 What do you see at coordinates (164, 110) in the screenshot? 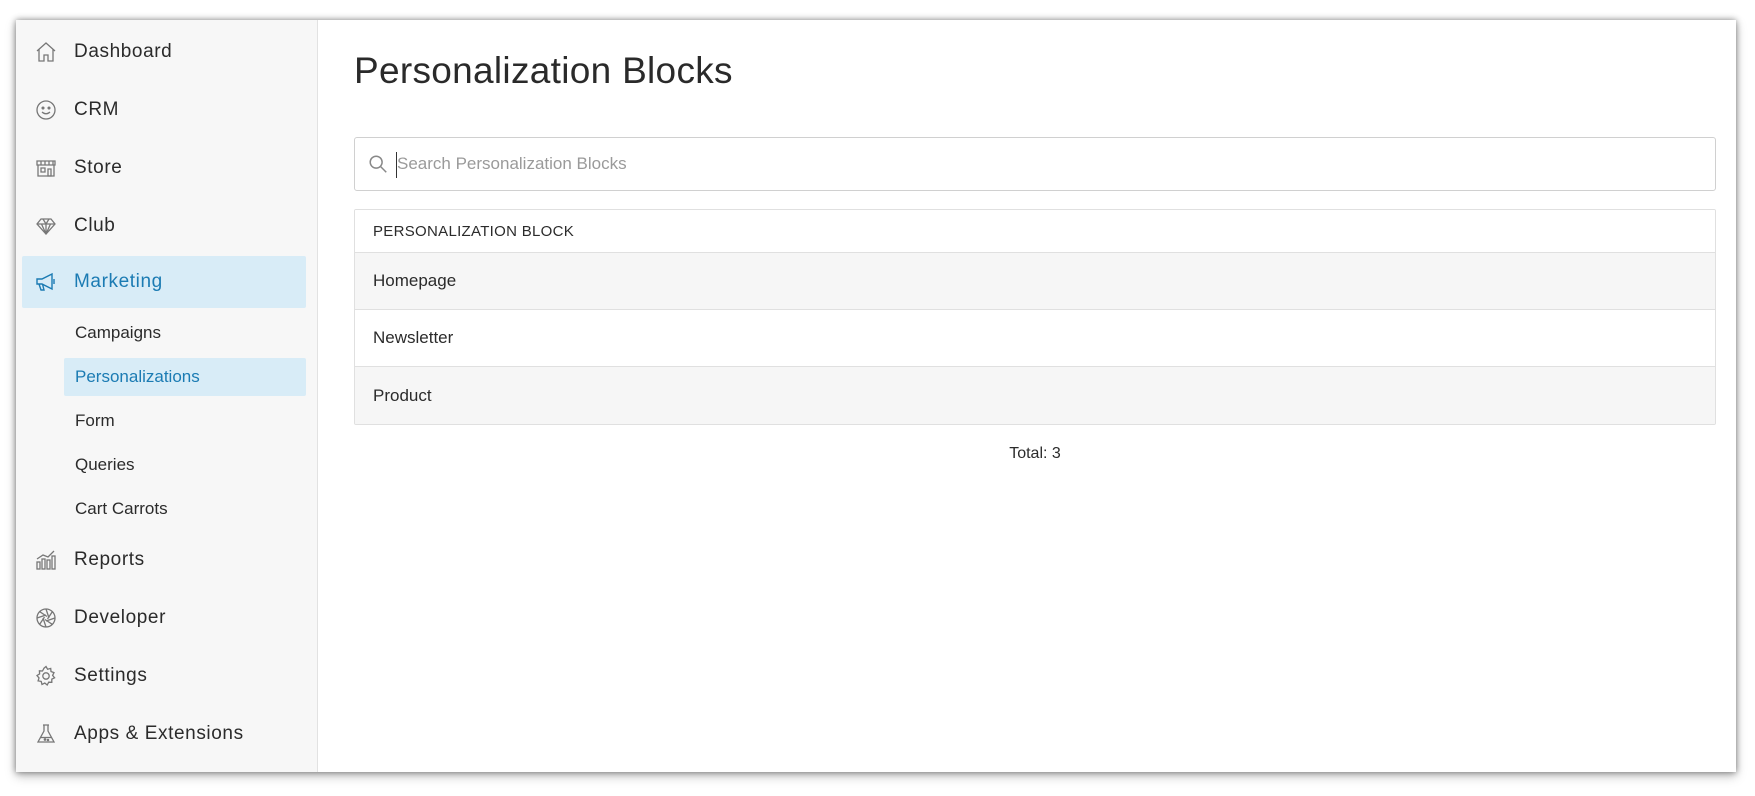
I see `sidebar-item-crm: CRM` at bounding box center [164, 110].